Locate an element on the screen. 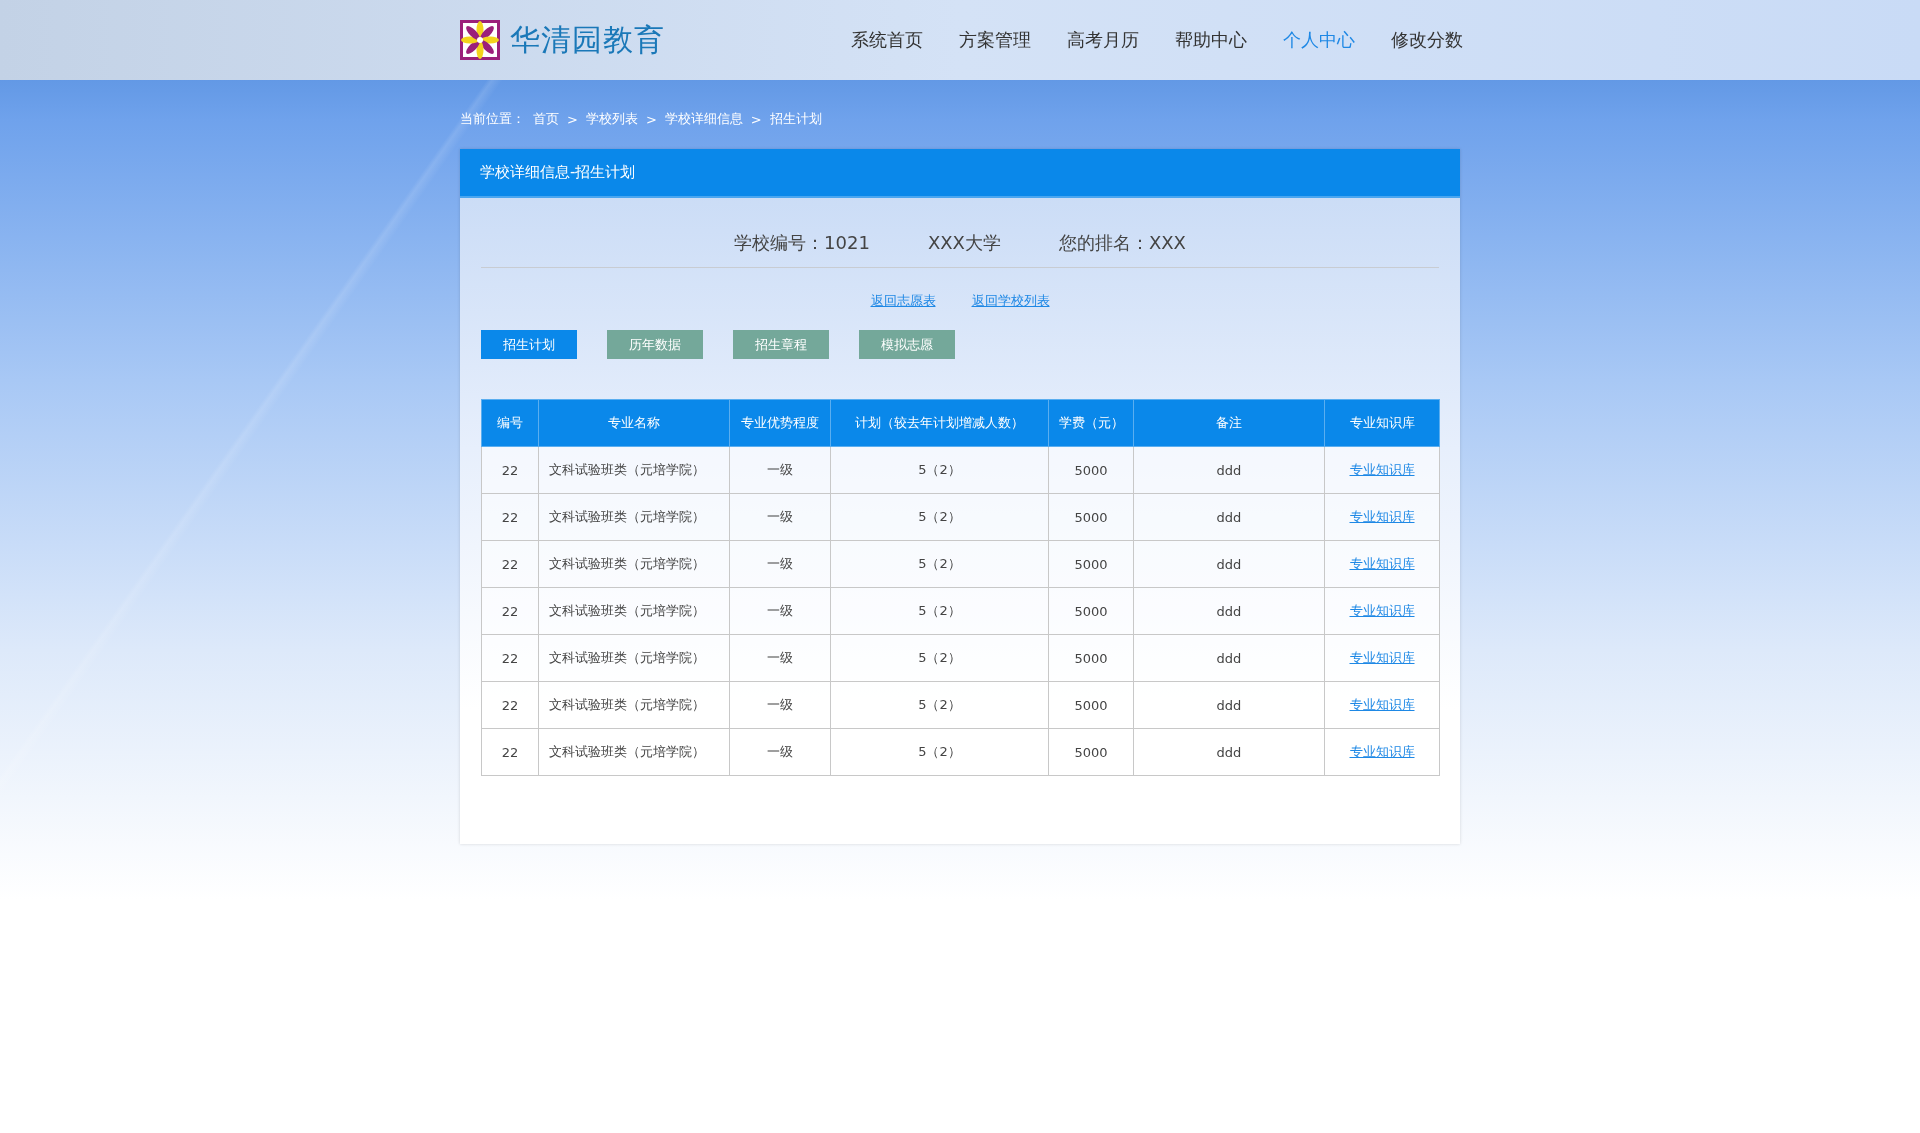 Image resolution: width=1920 pixels, height=1133 pixels. breadcrumb-label: 当前位置： is located at coordinates (492, 119).